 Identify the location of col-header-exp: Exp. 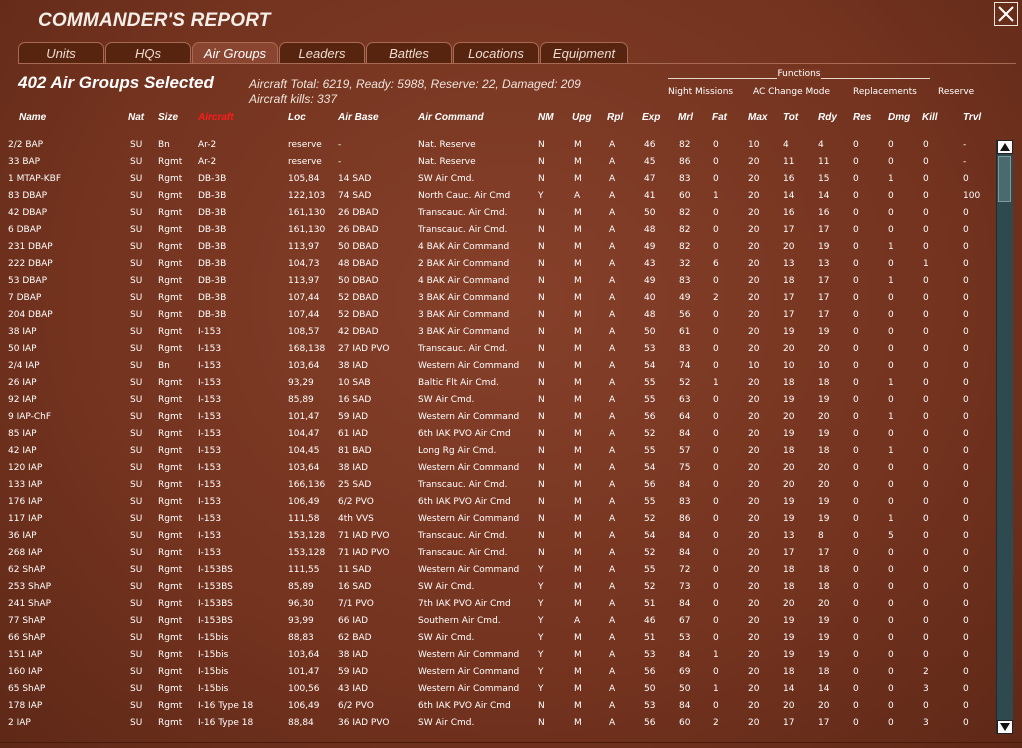
(651, 117).